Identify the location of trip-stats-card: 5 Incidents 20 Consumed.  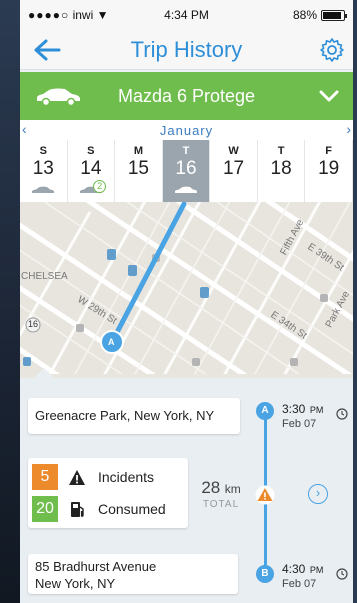
(108, 493).